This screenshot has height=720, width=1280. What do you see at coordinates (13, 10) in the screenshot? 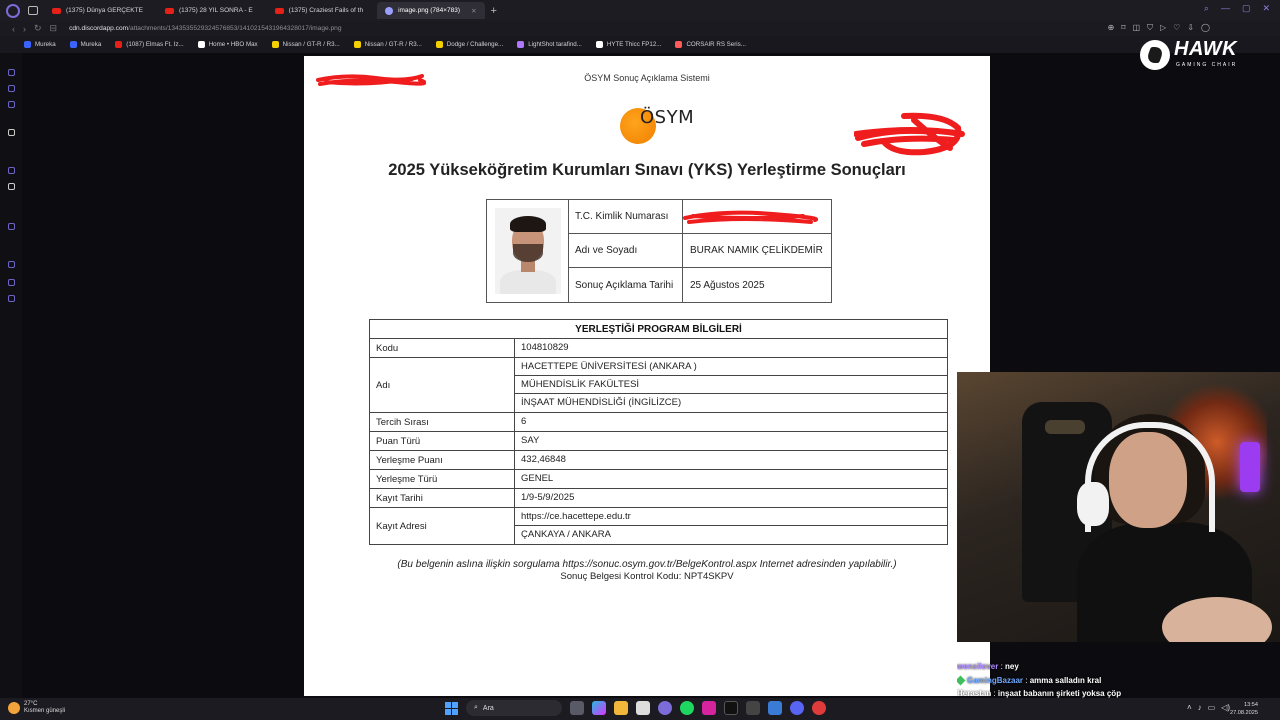
I see `browser-menu-icon` at bounding box center [13, 10].